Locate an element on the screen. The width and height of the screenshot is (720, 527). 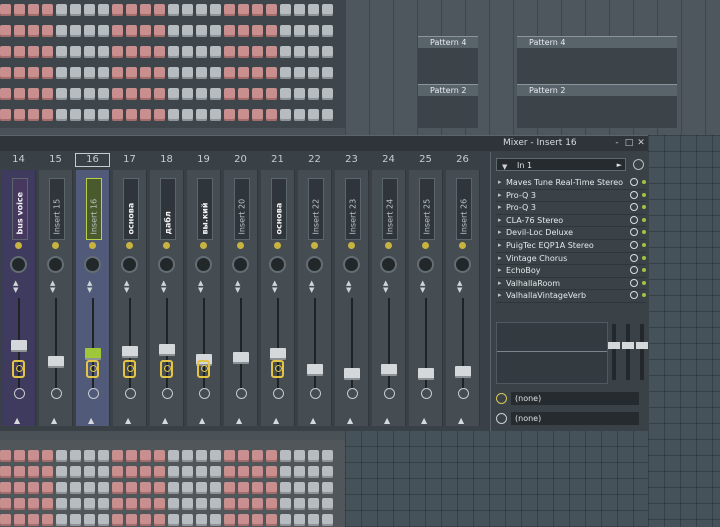
track-name: Insert 20 is located at coordinates (242, 209).